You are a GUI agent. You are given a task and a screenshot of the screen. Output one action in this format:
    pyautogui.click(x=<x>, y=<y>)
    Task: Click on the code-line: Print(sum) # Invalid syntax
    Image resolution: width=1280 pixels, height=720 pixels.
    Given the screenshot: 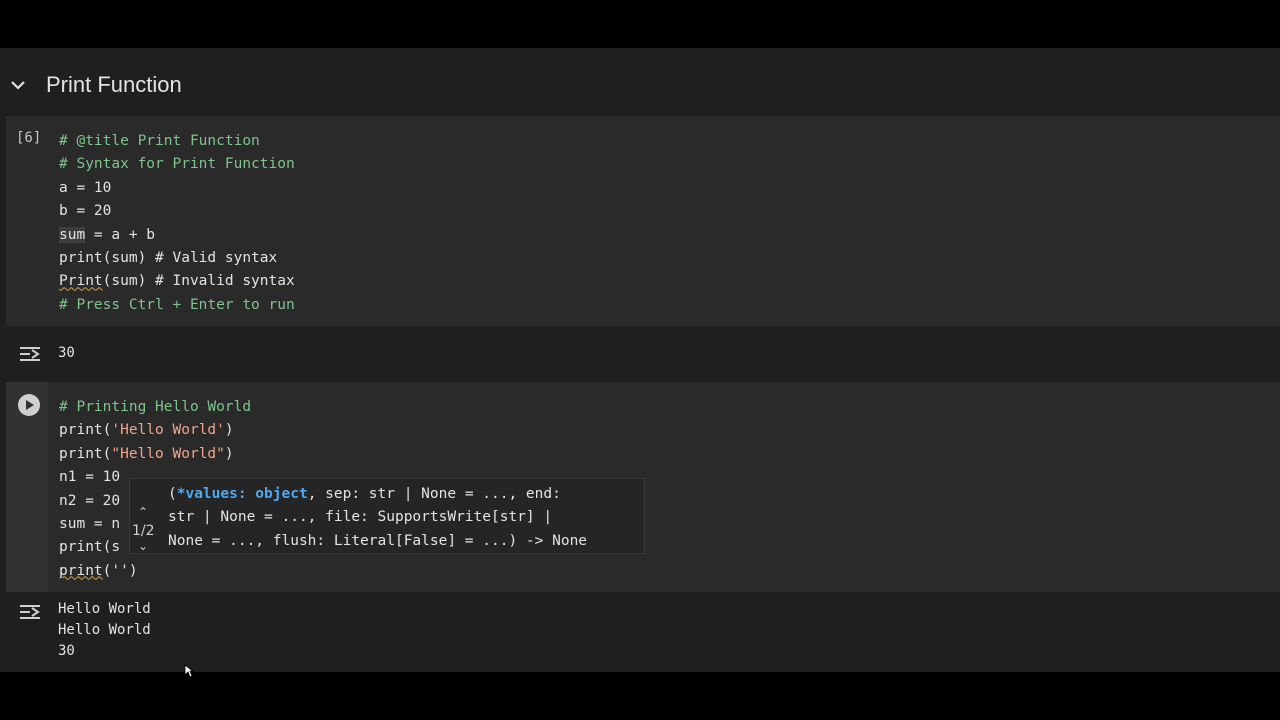 What is the action you would take?
    pyautogui.click(x=177, y=281)
    